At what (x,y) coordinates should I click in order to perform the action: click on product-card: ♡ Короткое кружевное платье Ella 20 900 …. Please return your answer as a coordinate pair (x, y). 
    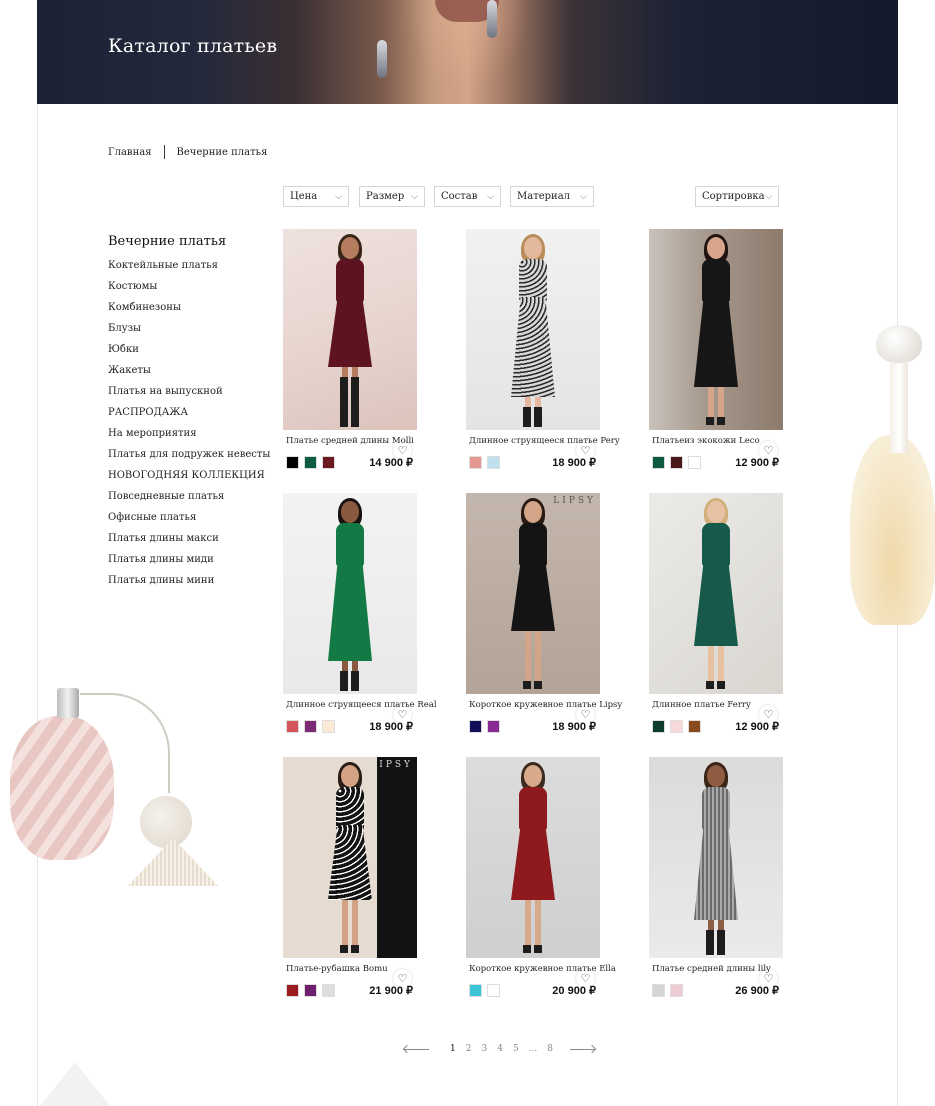
    Looking at the image, I should click on (541, 877).